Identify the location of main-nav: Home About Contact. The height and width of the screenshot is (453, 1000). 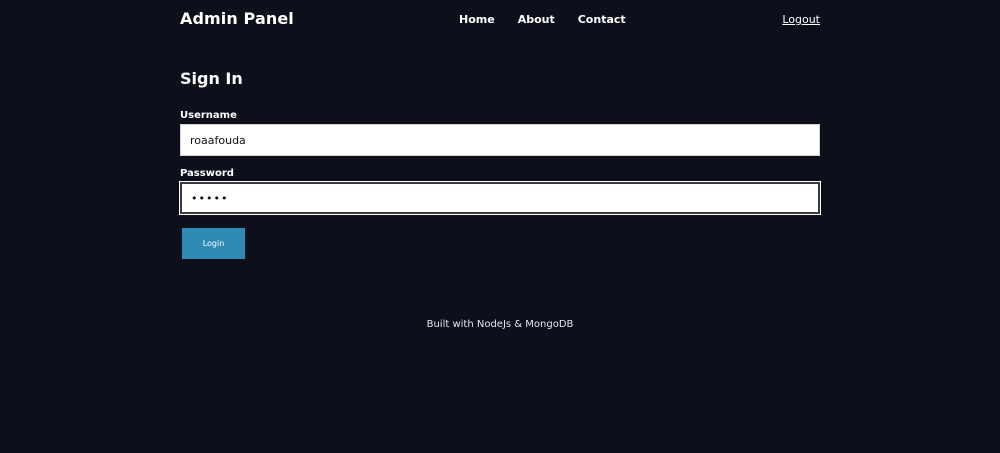
(554, 19).